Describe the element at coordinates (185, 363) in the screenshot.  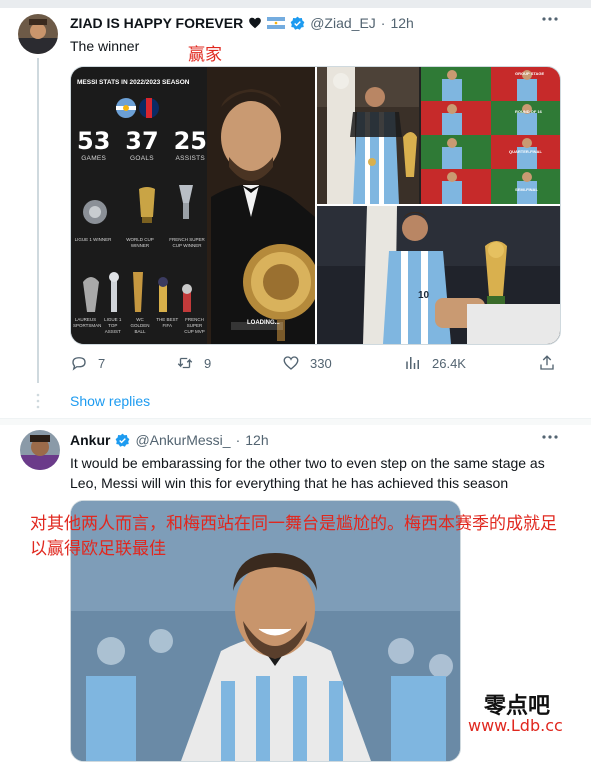
I see `retweet-icon` at that location.